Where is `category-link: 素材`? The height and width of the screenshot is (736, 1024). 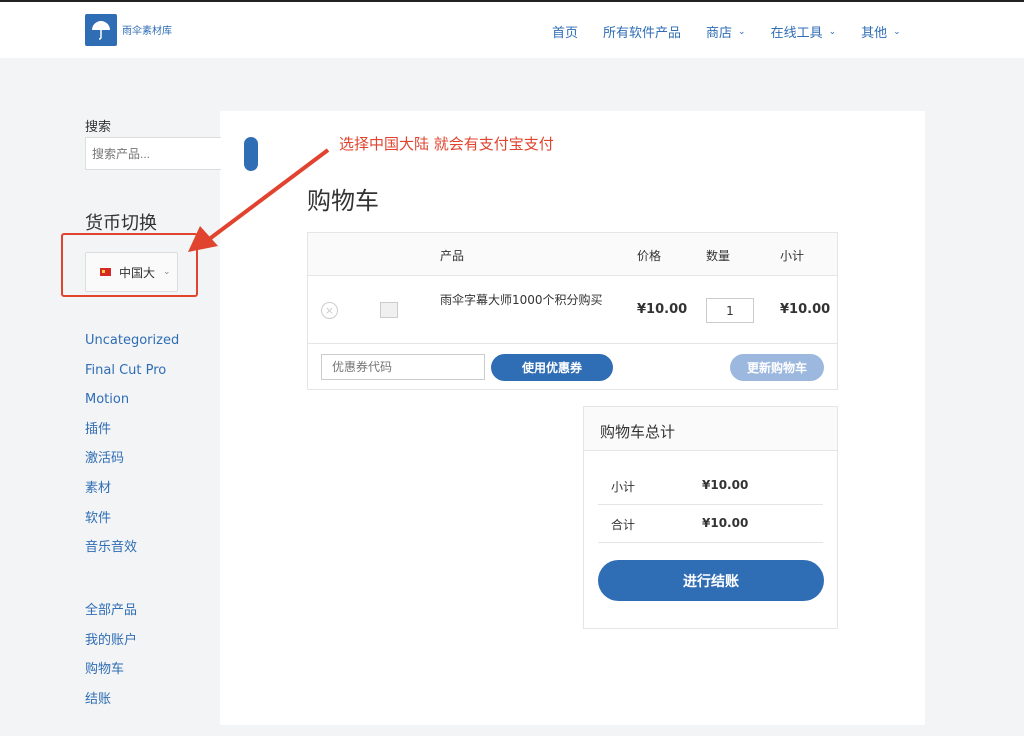
category-link: 素材 is located at coordinates (132, 494).